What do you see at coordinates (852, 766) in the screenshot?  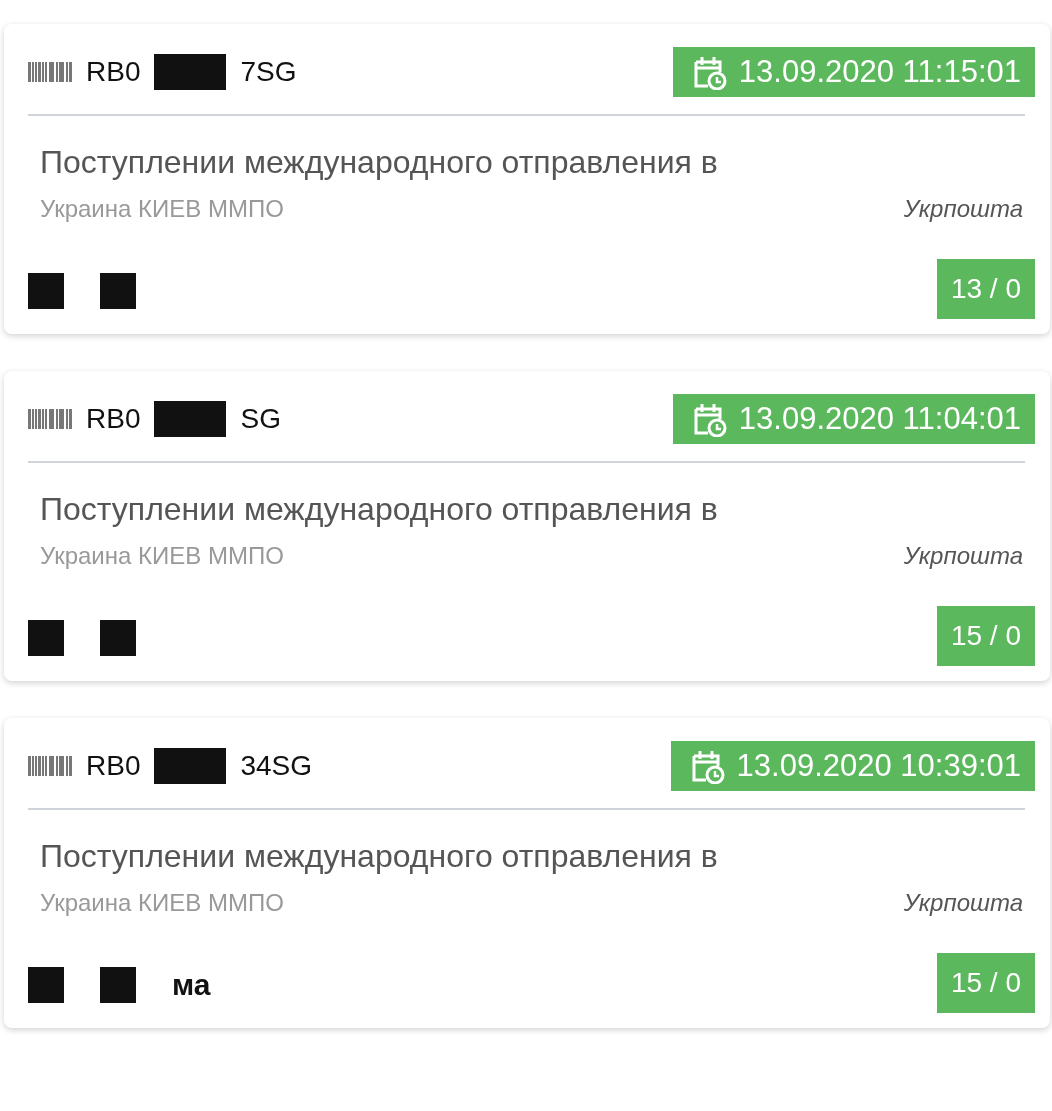 I see `date-badge: 13.09.2020 10:39:01` at bounding box center [852, 766].